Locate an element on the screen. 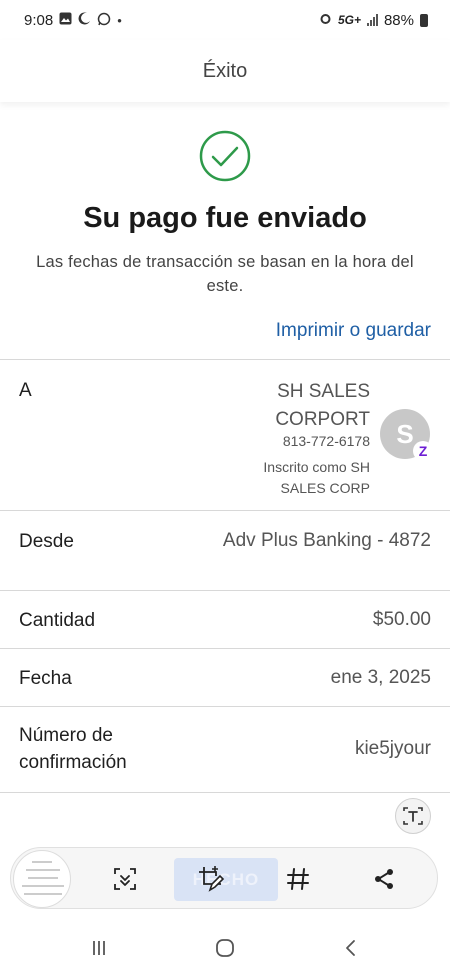 This screenshot has width=450, height=976. battery-icon is located at coordinates (424, 20).